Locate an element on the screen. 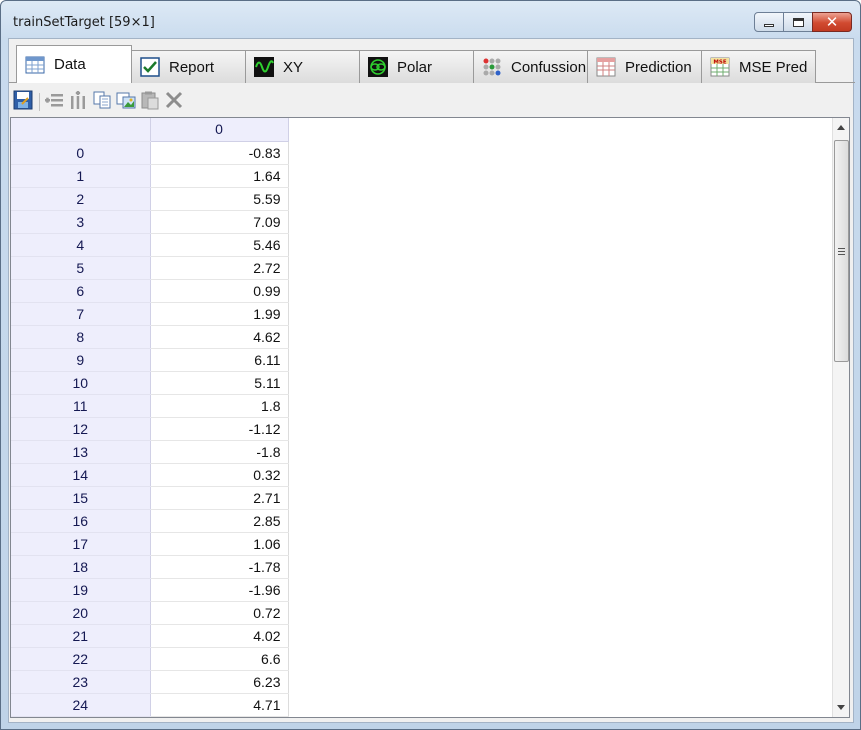 The image size is (861, 730). table-cell: 4.02 is located at coordinates (219, 636).